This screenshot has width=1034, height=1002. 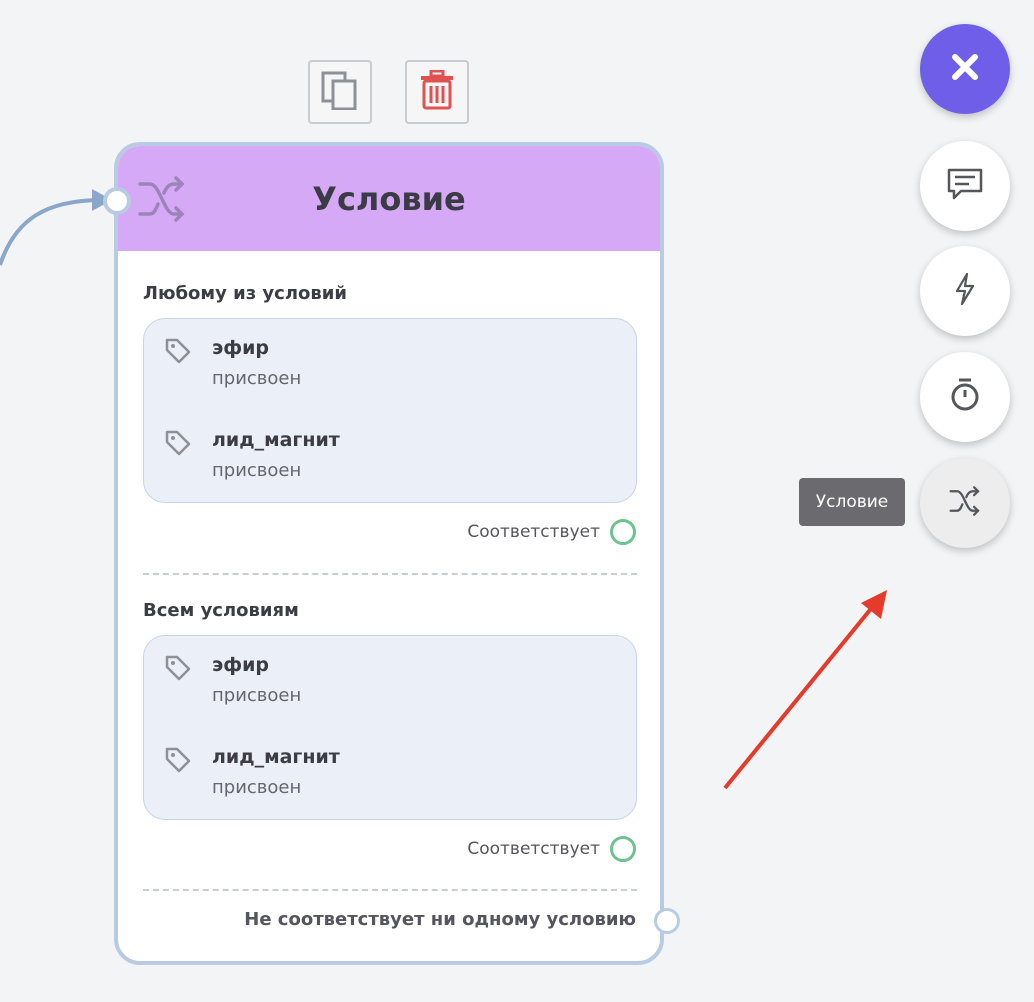 I want to click on condition-tooltip: Условие, so click(x=852, y=502).